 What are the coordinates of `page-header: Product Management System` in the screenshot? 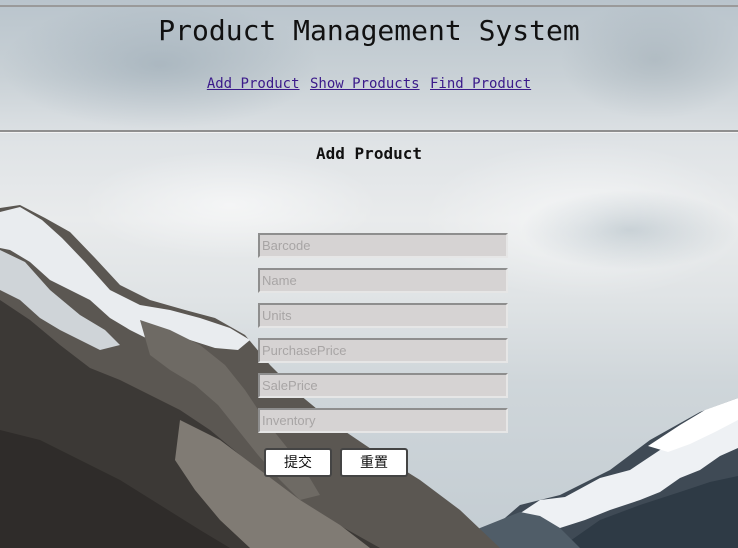 It's located at (369, 30).